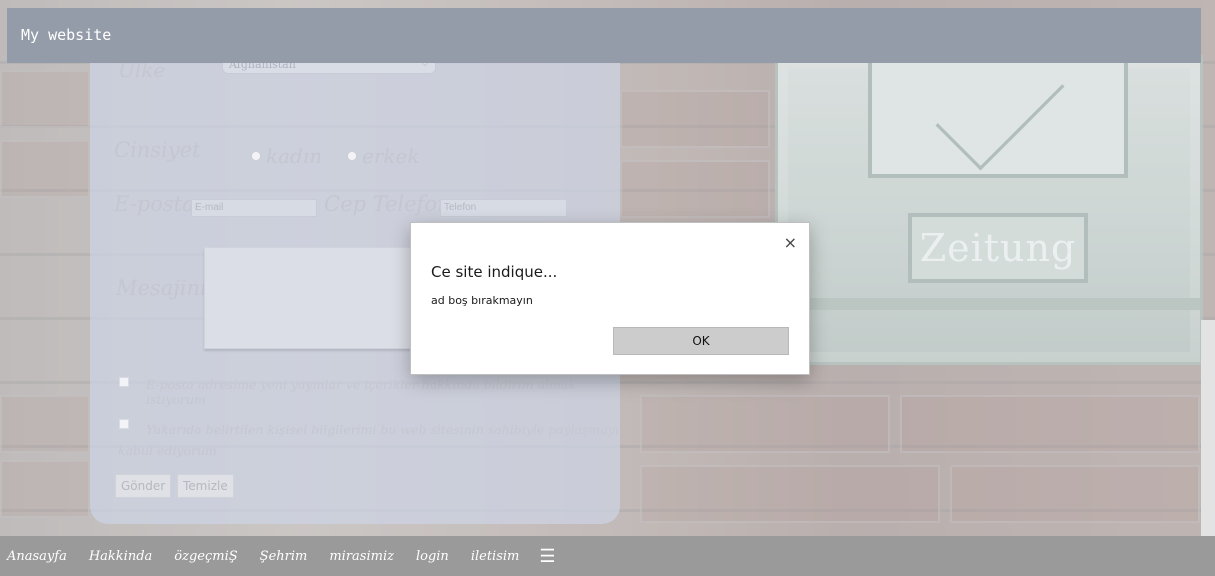 The height and width of the screenshot is (576, 1215). What do you see at coordinates (391, 156) in the screenshot?
I see `radio-male-label: erkek` at bounding box center [391, 156].